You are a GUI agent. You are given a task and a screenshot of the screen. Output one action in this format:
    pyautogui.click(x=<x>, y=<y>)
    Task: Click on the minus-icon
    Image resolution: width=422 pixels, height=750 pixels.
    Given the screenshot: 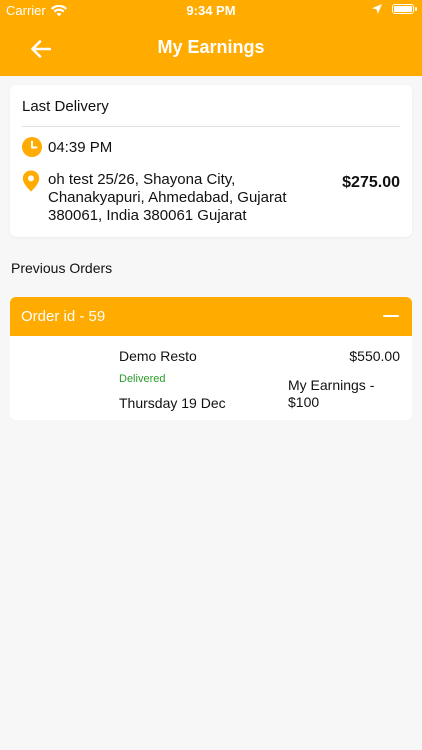 What is the action you would take?
    pyautogui.click(x=391, y=316)
    